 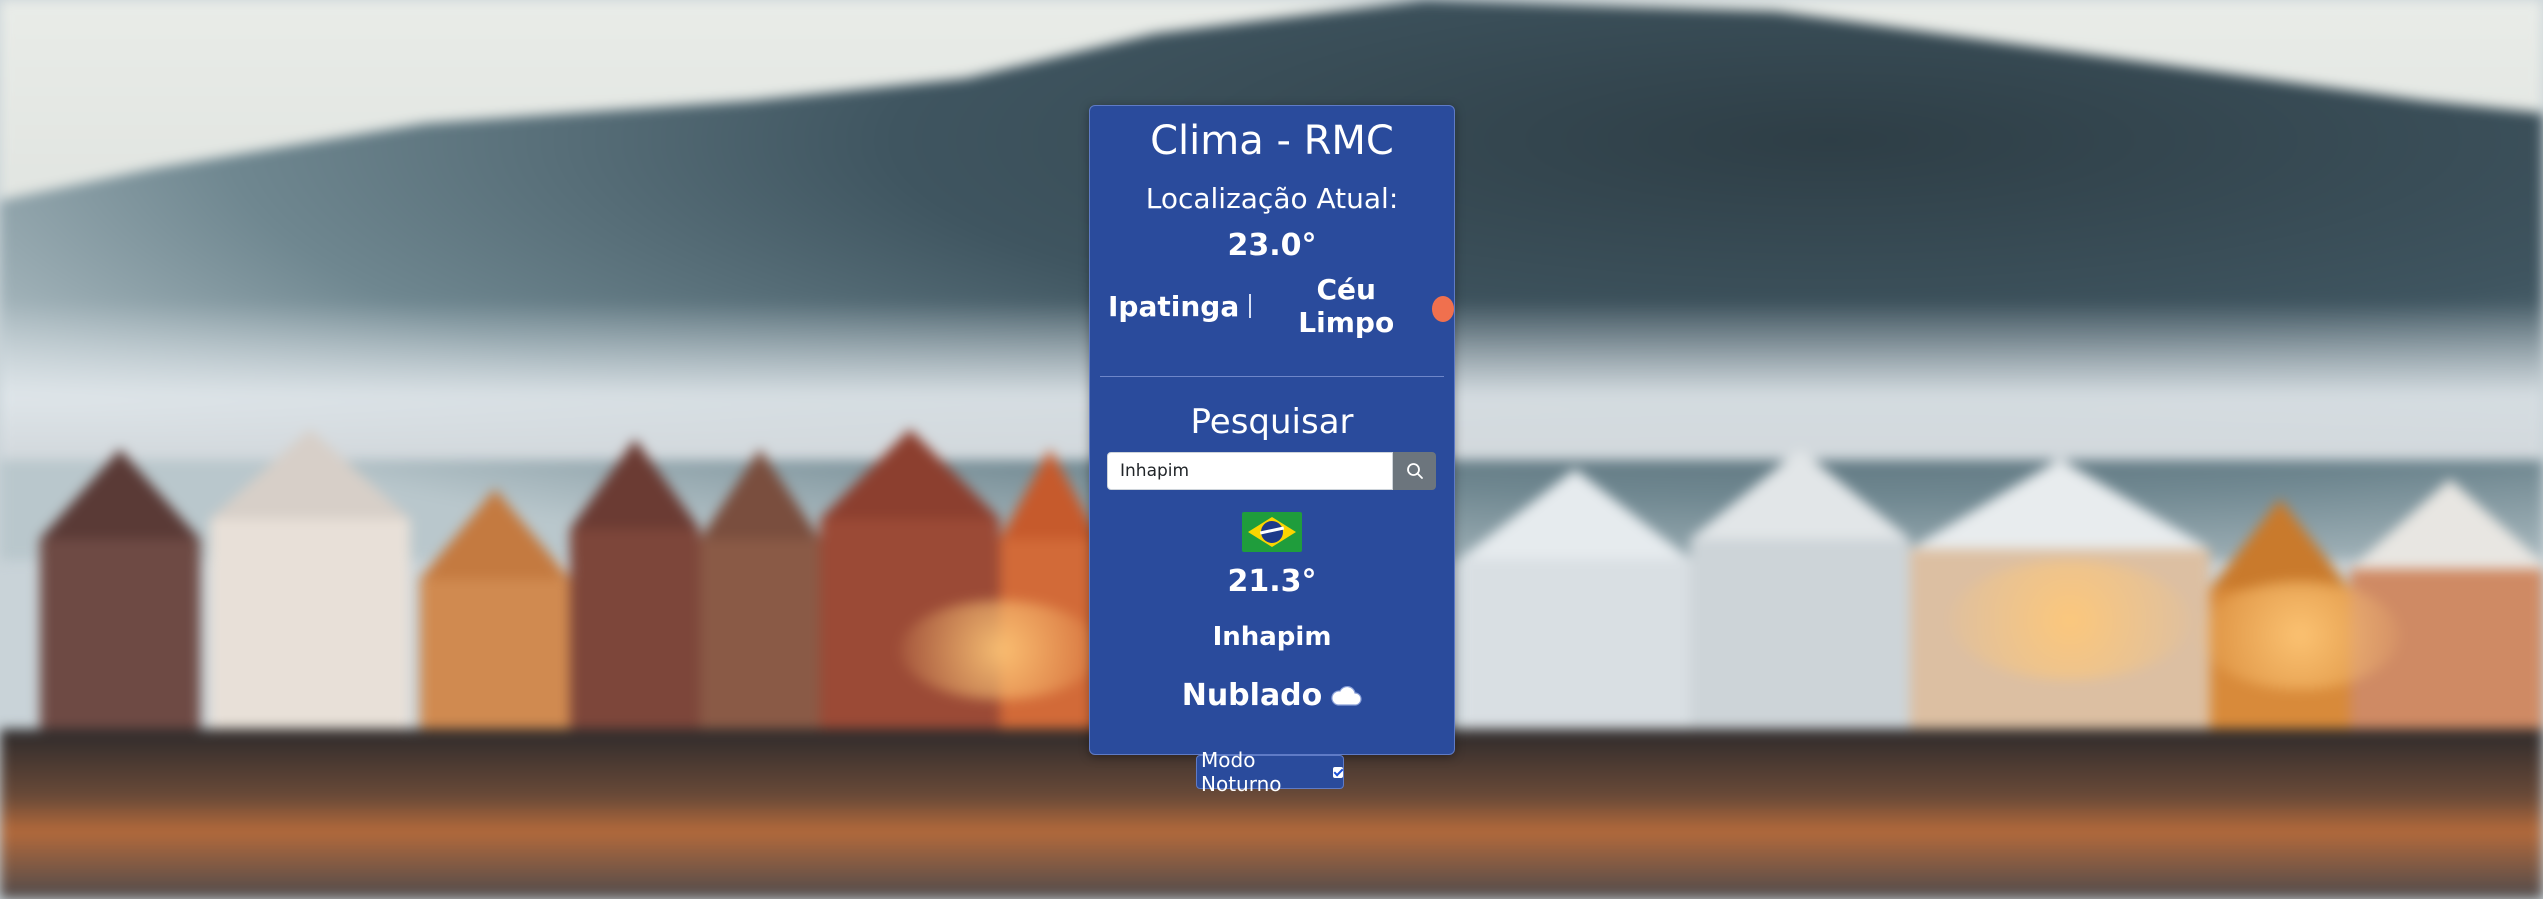 What do you see at coordinates (1272, 376) in the screenshot?
I see `divider` at bounding box center [1272, 376].